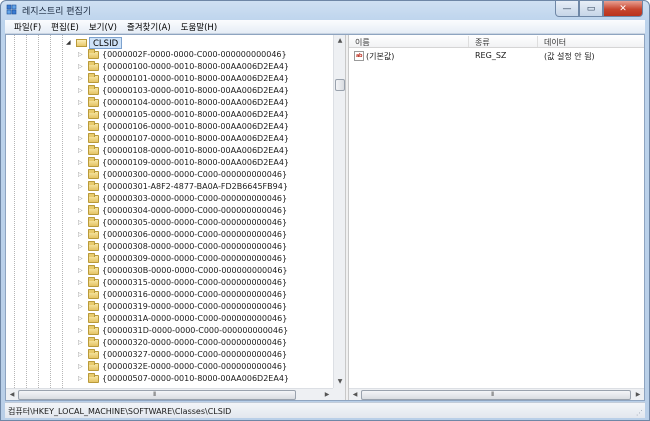 The image size is (650, 421). I want to click on tree-item: ▷ {00000315-0000-0000-C000-000000000046}, so click(169, 283).